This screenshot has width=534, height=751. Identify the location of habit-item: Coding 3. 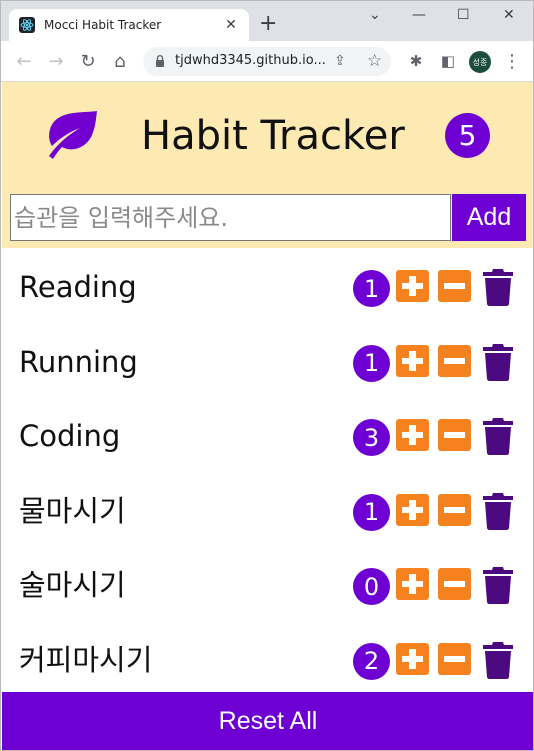
(267, 434).